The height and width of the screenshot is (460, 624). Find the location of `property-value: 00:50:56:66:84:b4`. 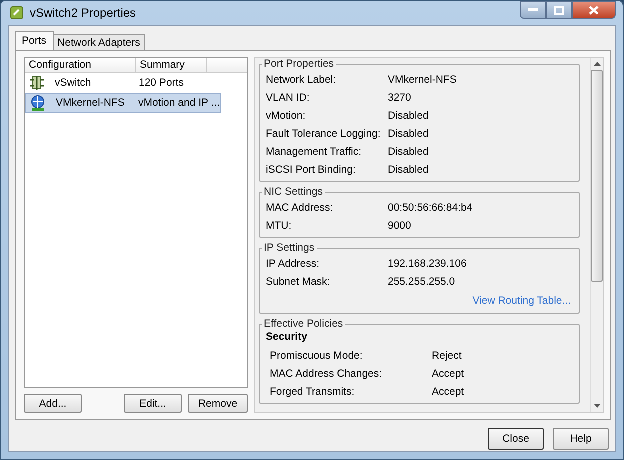

property-value: 00:50:56:66:84:b4 is located at coordinates (430, 208).